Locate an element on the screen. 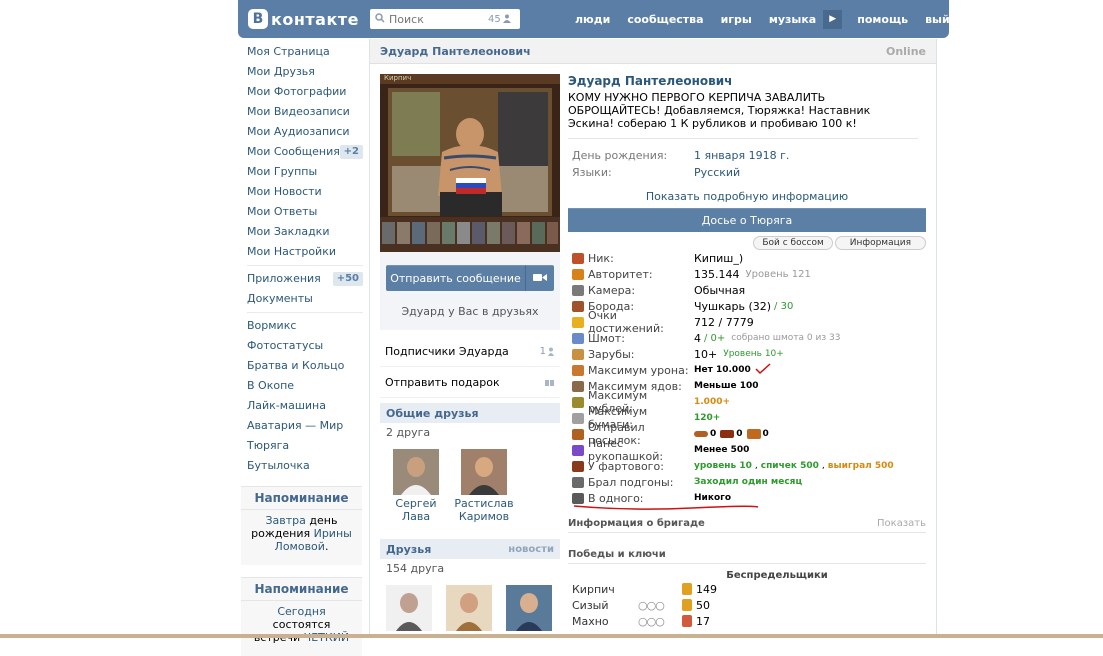  friends-news-link: новости is located at coordinates (531, 549).